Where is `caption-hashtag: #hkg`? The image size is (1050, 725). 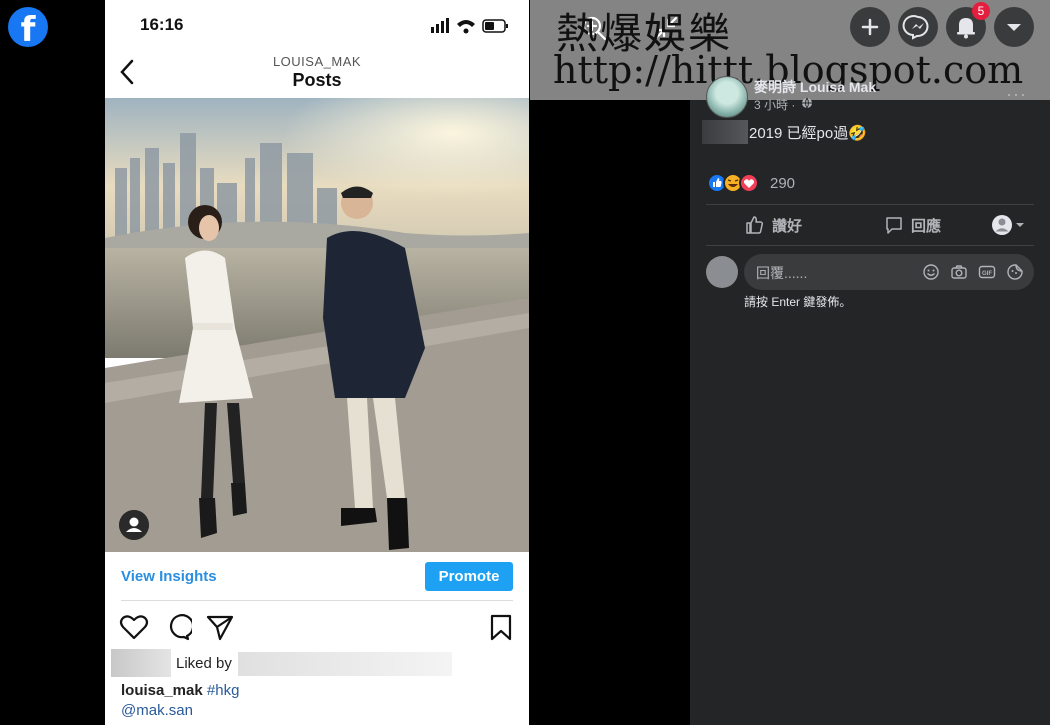
caption-hashtag: #hkg is located at coordinates (223, 690).